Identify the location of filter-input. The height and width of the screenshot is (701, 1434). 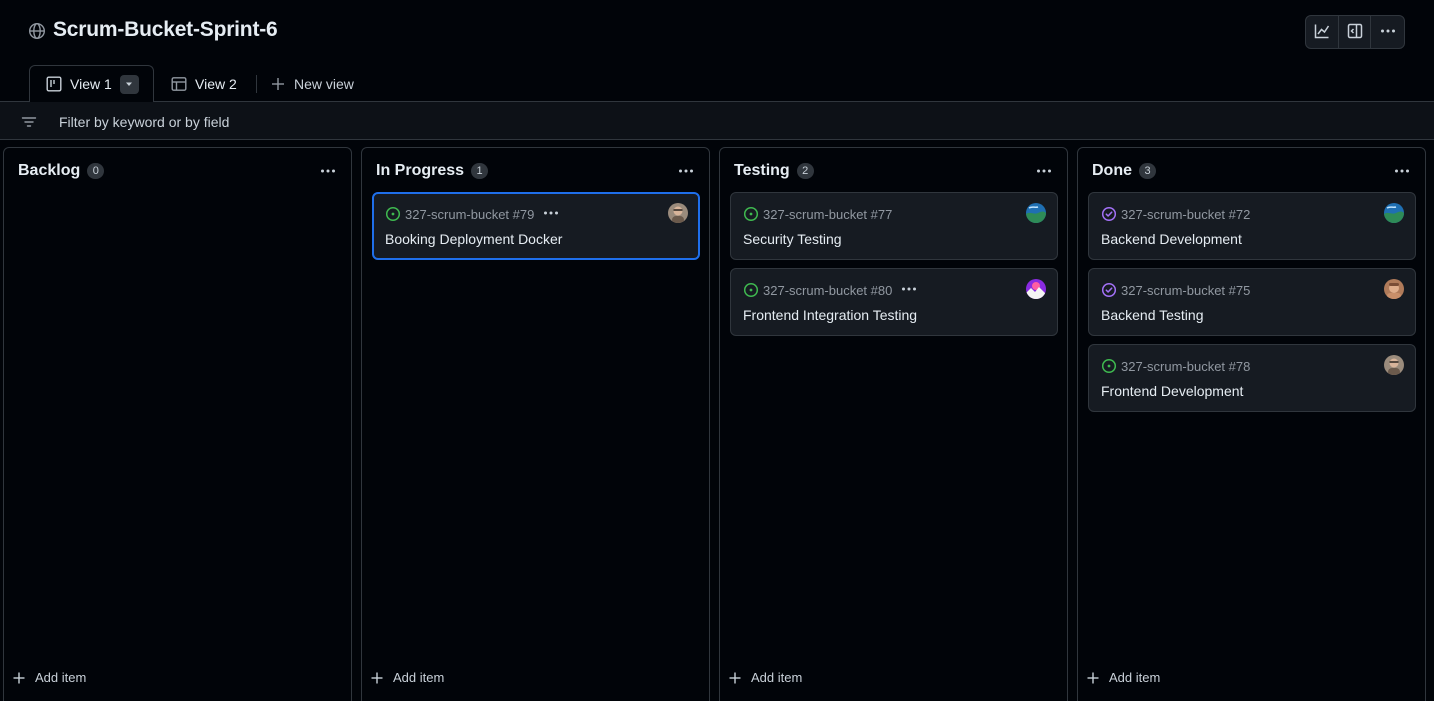
(409, 122).